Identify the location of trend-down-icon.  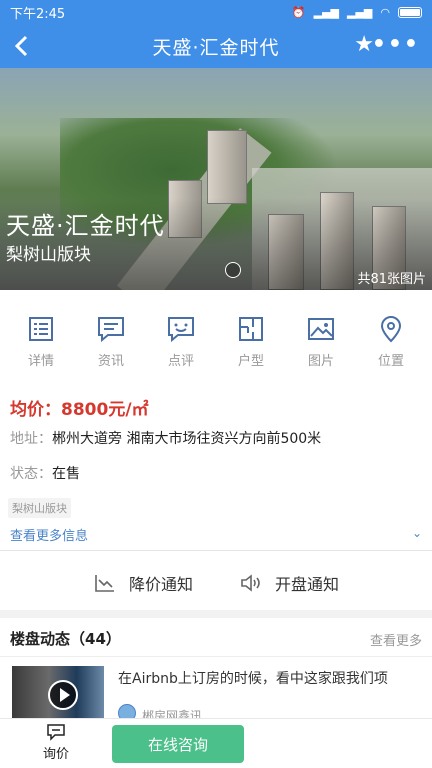
(104, 583).